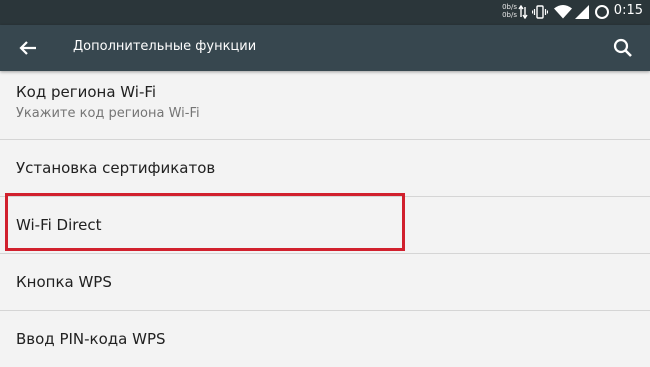  What do you see at coordinates (602, 12) in the screenshot?
I see `battery-icon` at bounding box center [602, 12].